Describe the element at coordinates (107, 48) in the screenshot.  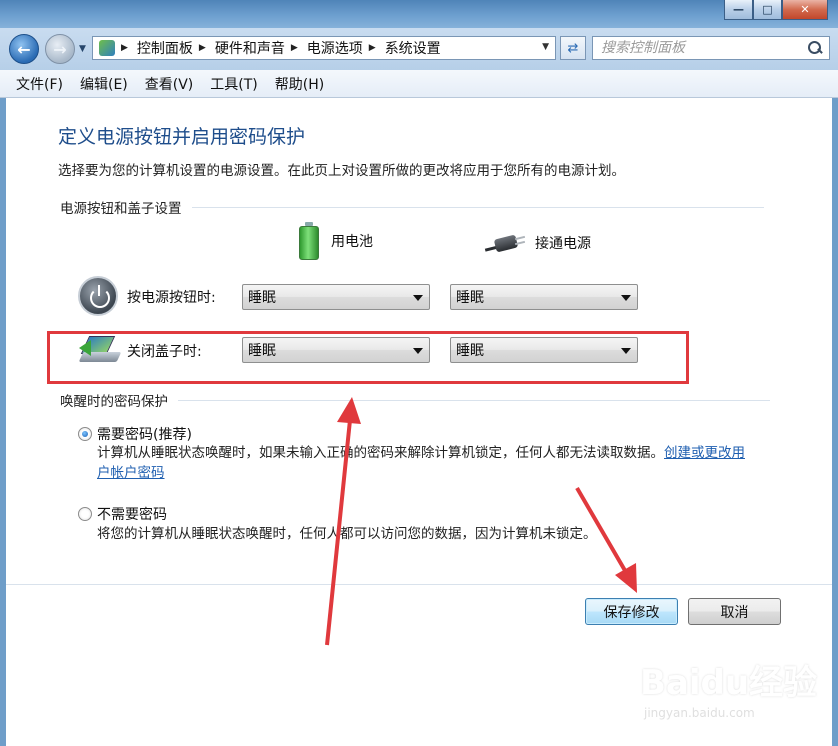
I see `control-panel-icon` at that location.